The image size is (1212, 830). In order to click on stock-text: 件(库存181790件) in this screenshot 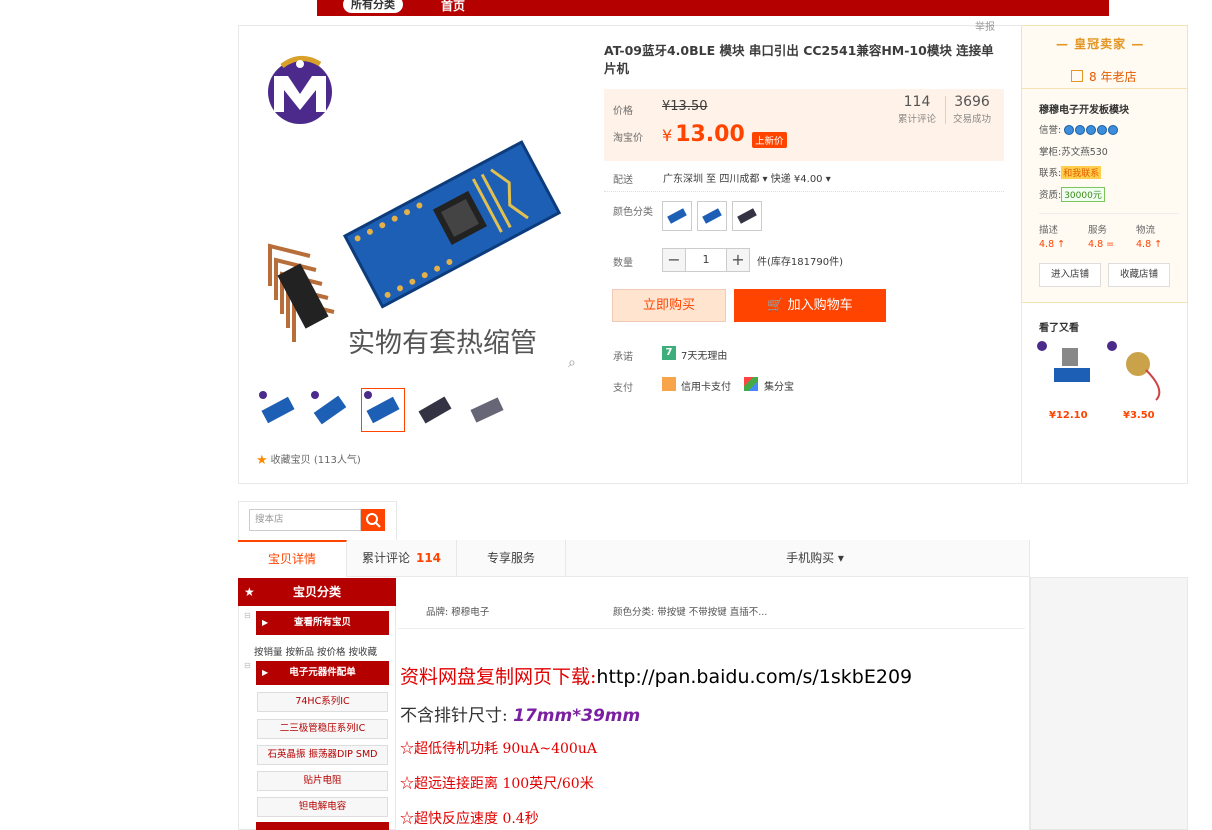, I will do `click(800, 262)`.